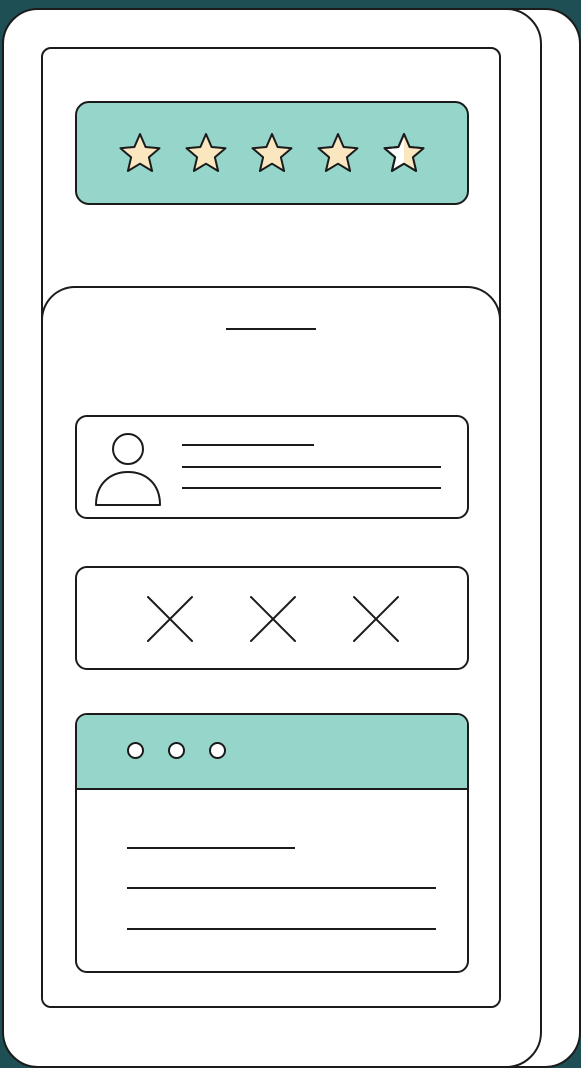 This screenshot has width=581, height=1068. I want to click on profile-name-line, so click(248, 445).